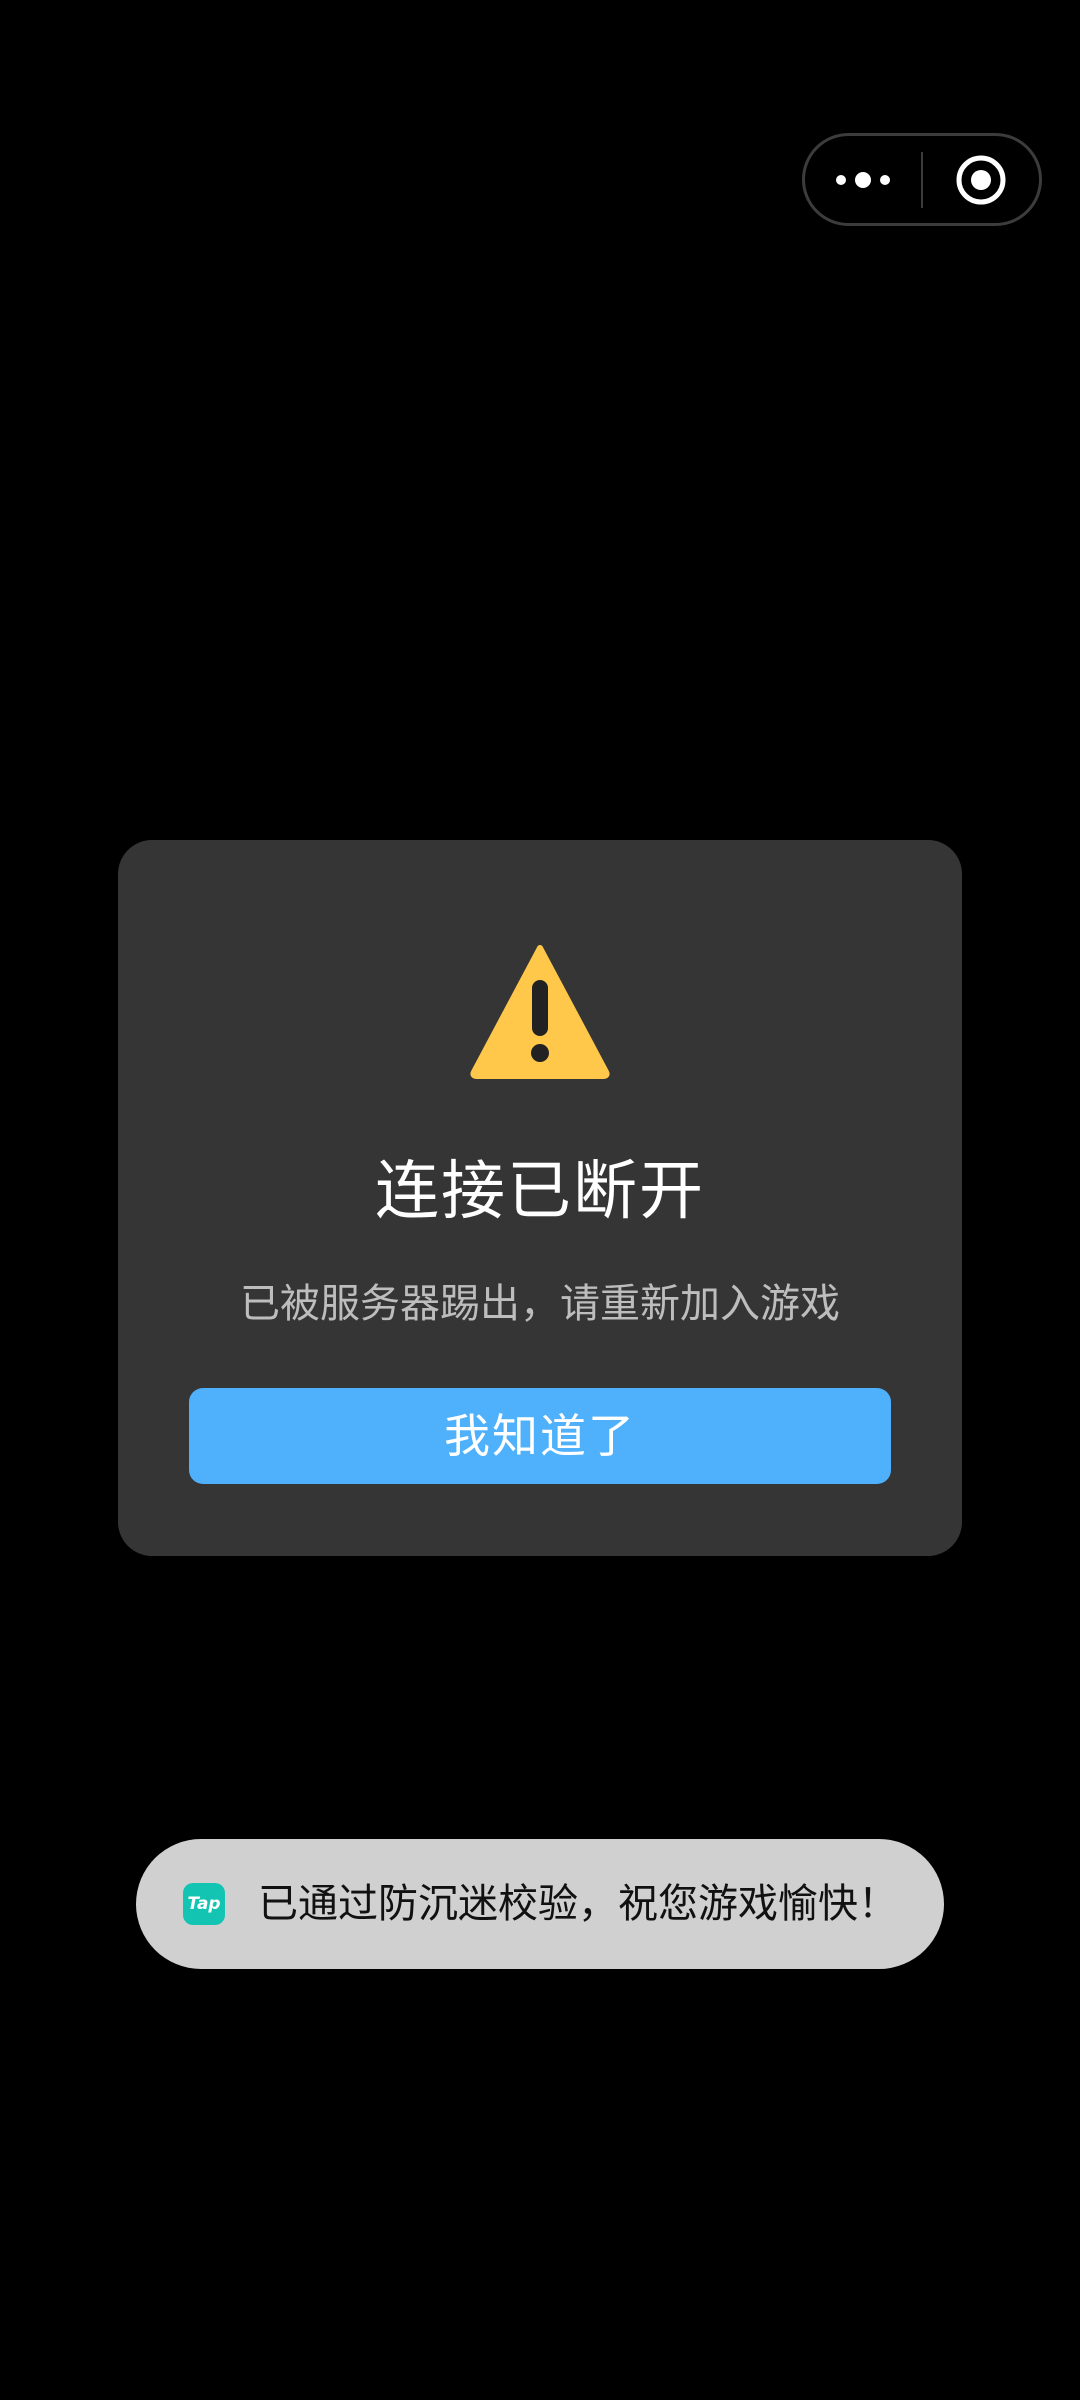  Describe the element at coordinates (922, 179) in the screenshot. I see `mini-program-capsule` at that location.